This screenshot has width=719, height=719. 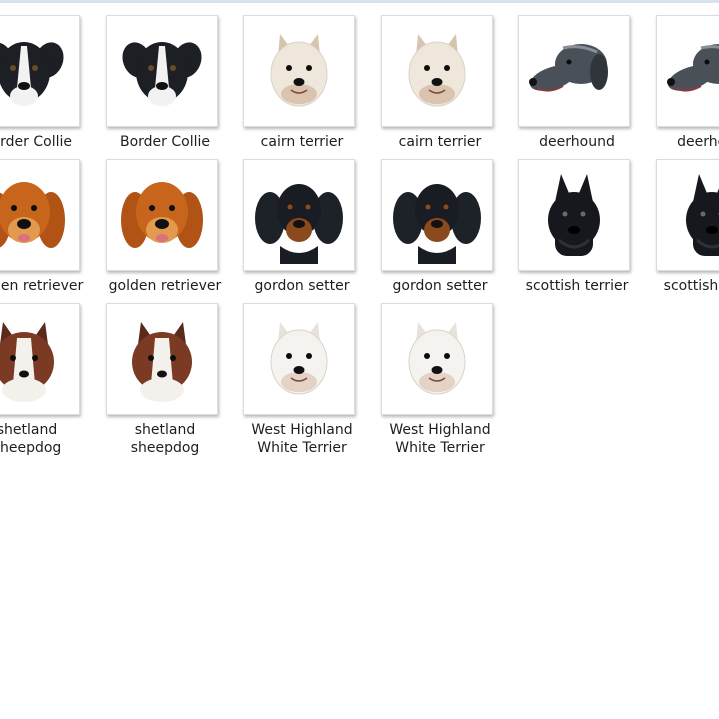 What do you see at coordinates (359, 1) in the screenshot?
I see `top-divider` at bounding box center [359, 1].